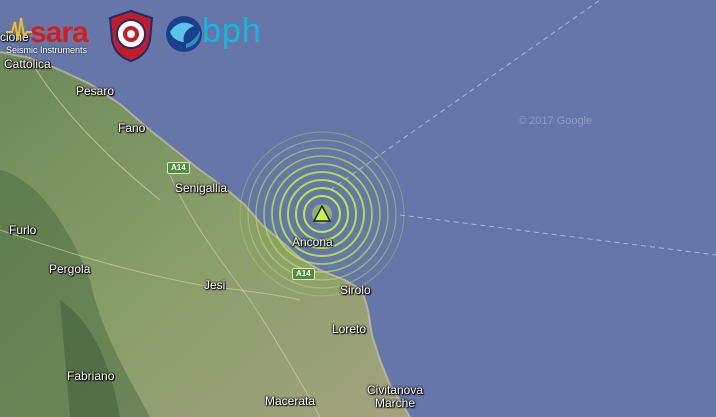 The image size is (716, 417). Describe the element at coordinates (395, 396) in the screenshot. I see `city-label-civitanova: Civitanova Marche` at that location.